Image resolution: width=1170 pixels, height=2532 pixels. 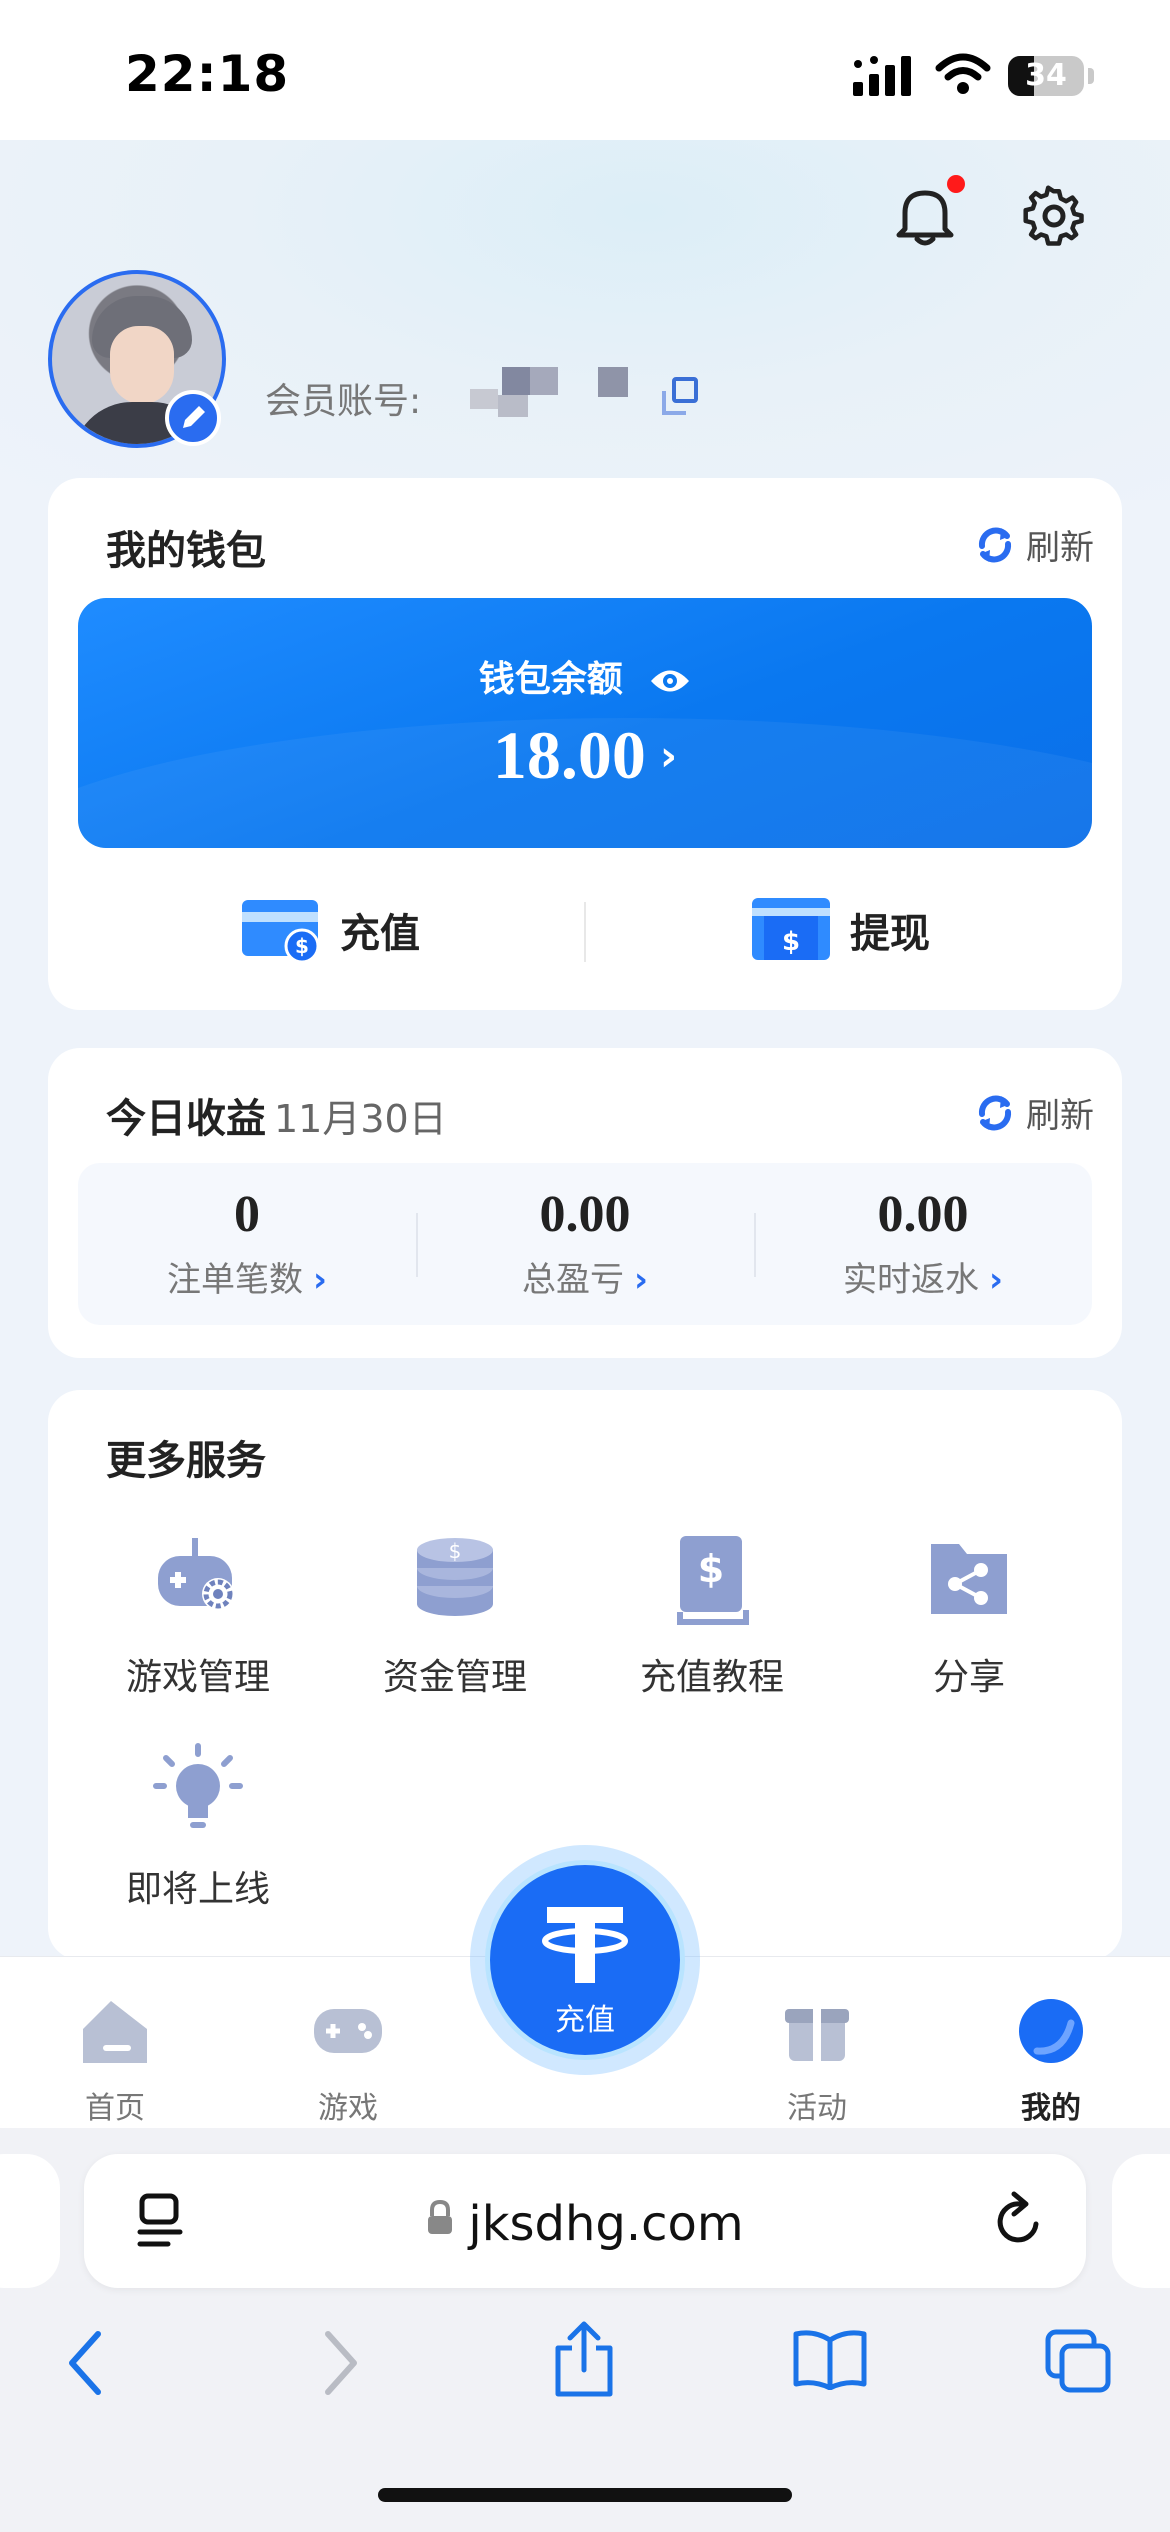 I want to click on service-label: 分享, so click(x=968, y=1677).